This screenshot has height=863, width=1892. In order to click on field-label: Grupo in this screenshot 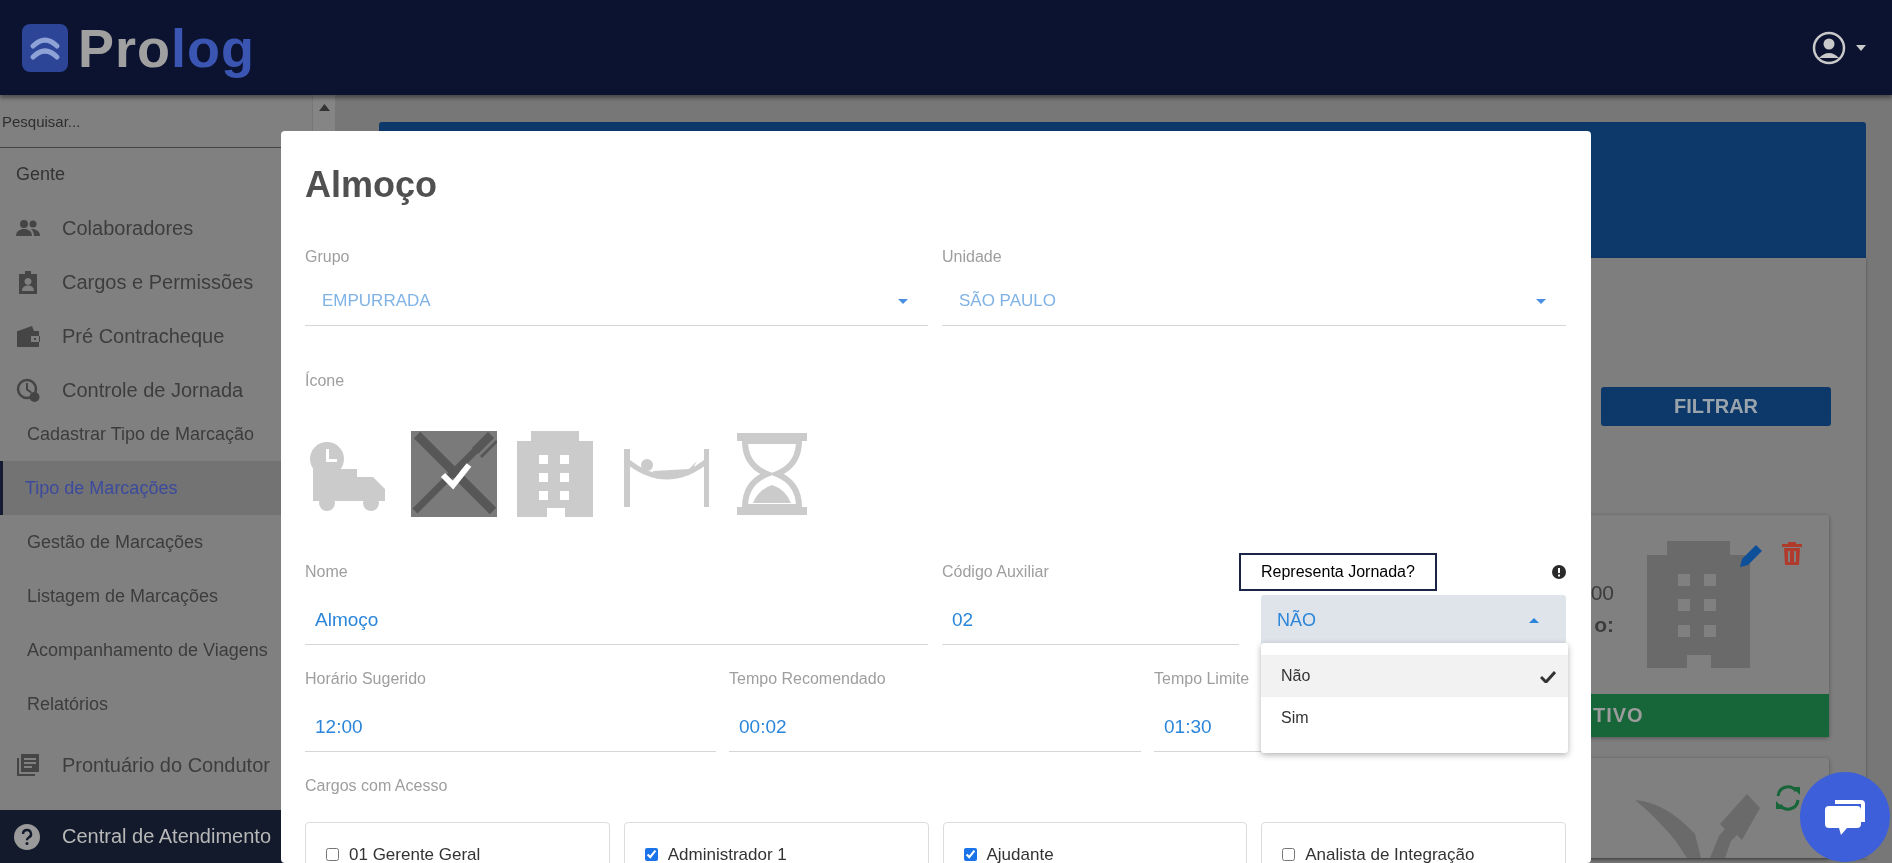, I will do `click(327, 257)`.